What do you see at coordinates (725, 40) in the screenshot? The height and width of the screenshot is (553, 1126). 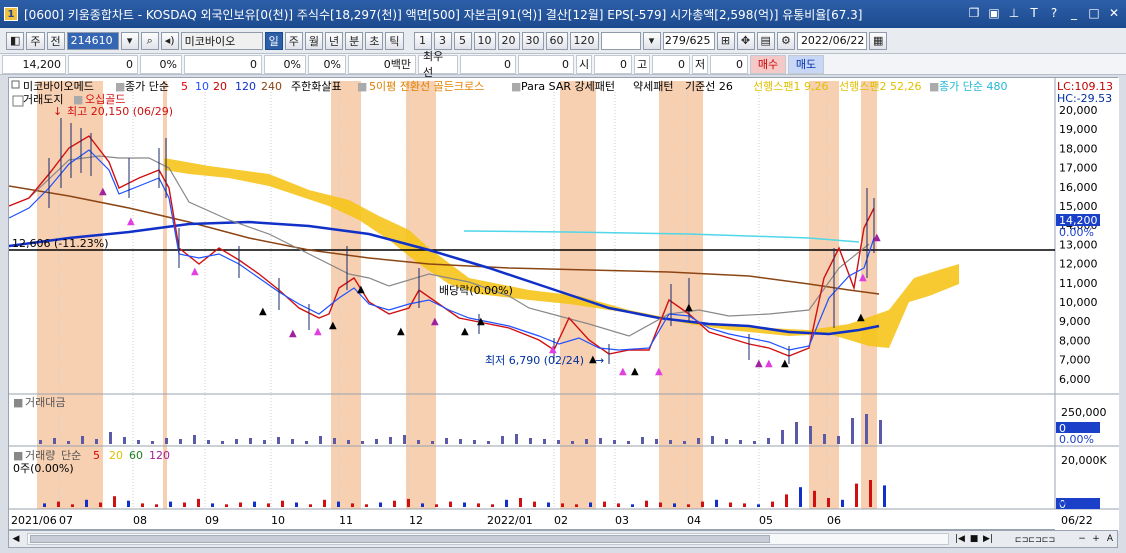 I see `tool-icon: ⊞` at bounding box center [725, 40].